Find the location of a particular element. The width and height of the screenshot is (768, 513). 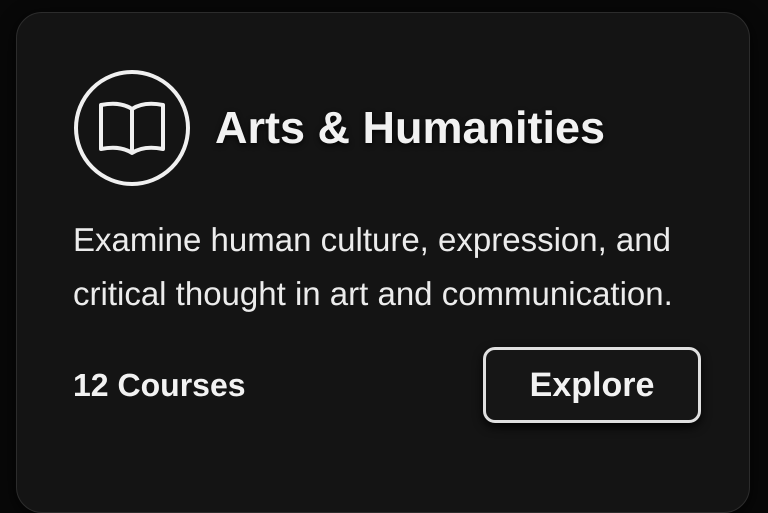

book-icon is located at coordinates (132, 128).